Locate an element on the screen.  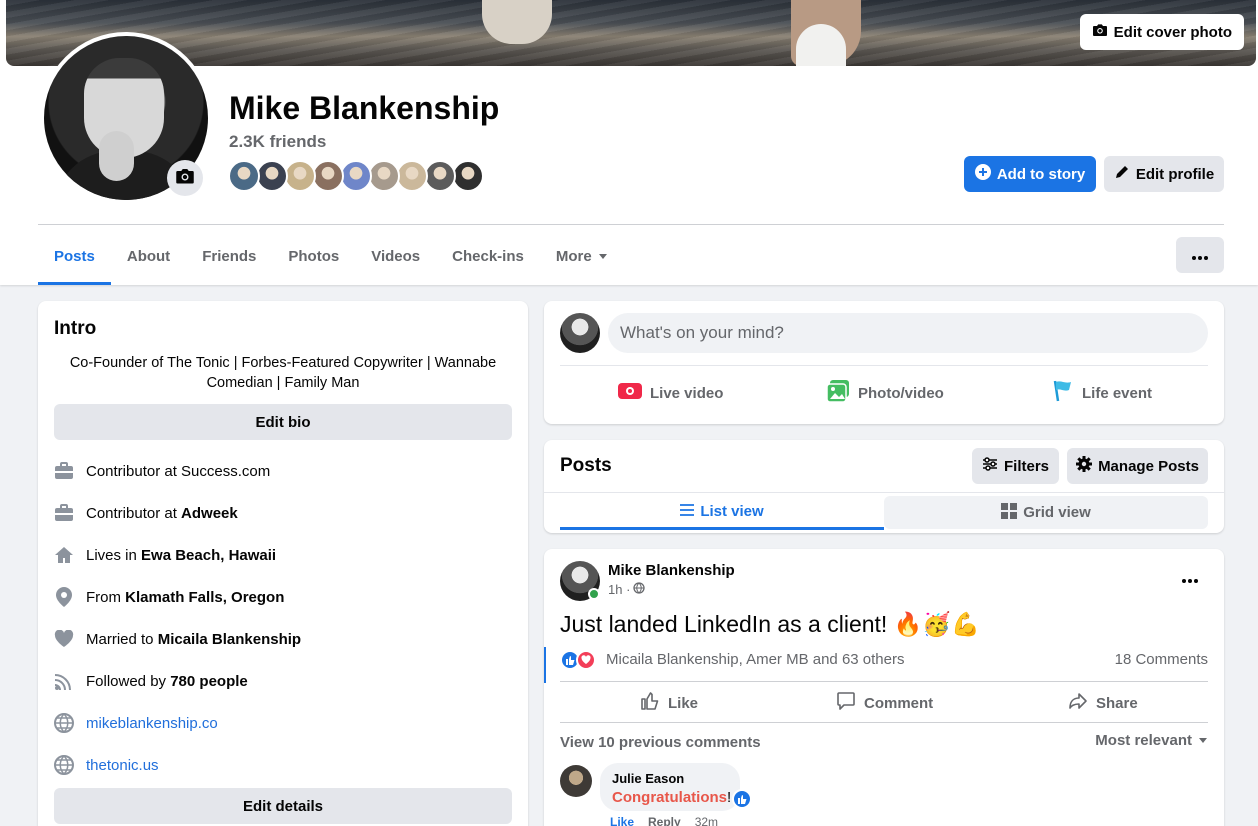
comment-button: Comment is located at coordinates (884, 703).